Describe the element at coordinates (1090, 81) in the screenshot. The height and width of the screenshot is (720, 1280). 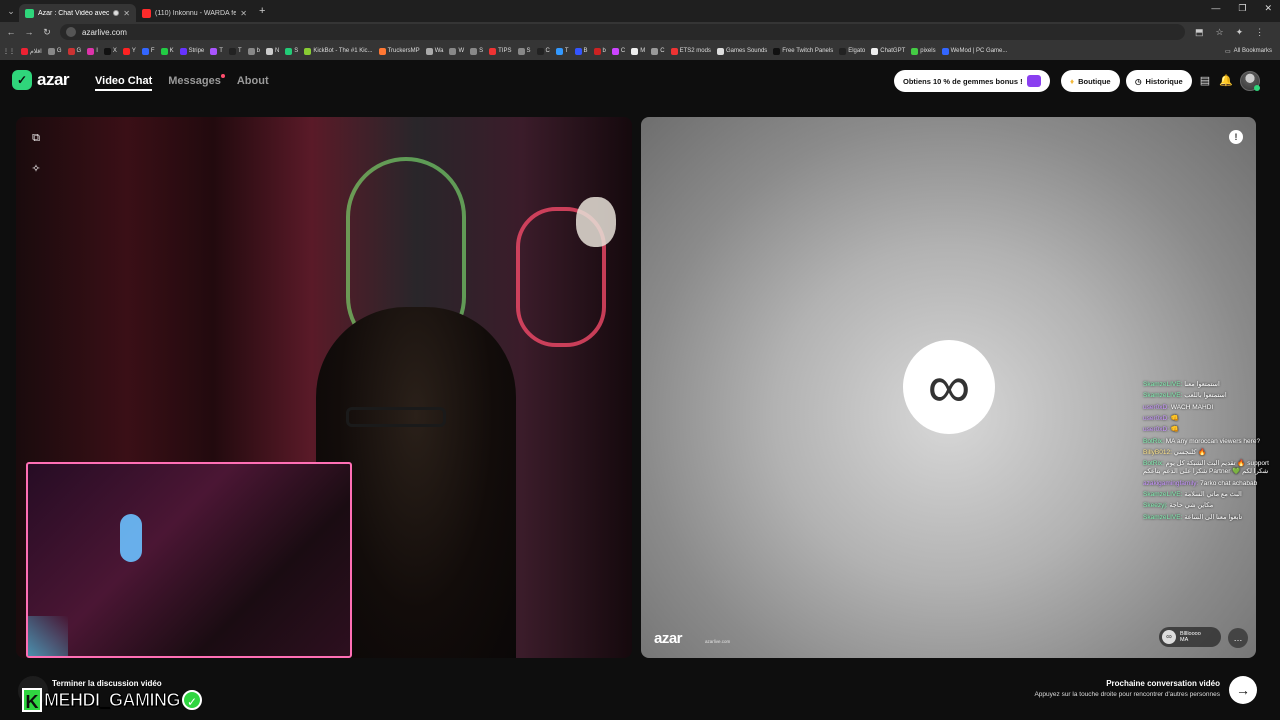
I see `shop-button: ♦ Boutique` at that location.